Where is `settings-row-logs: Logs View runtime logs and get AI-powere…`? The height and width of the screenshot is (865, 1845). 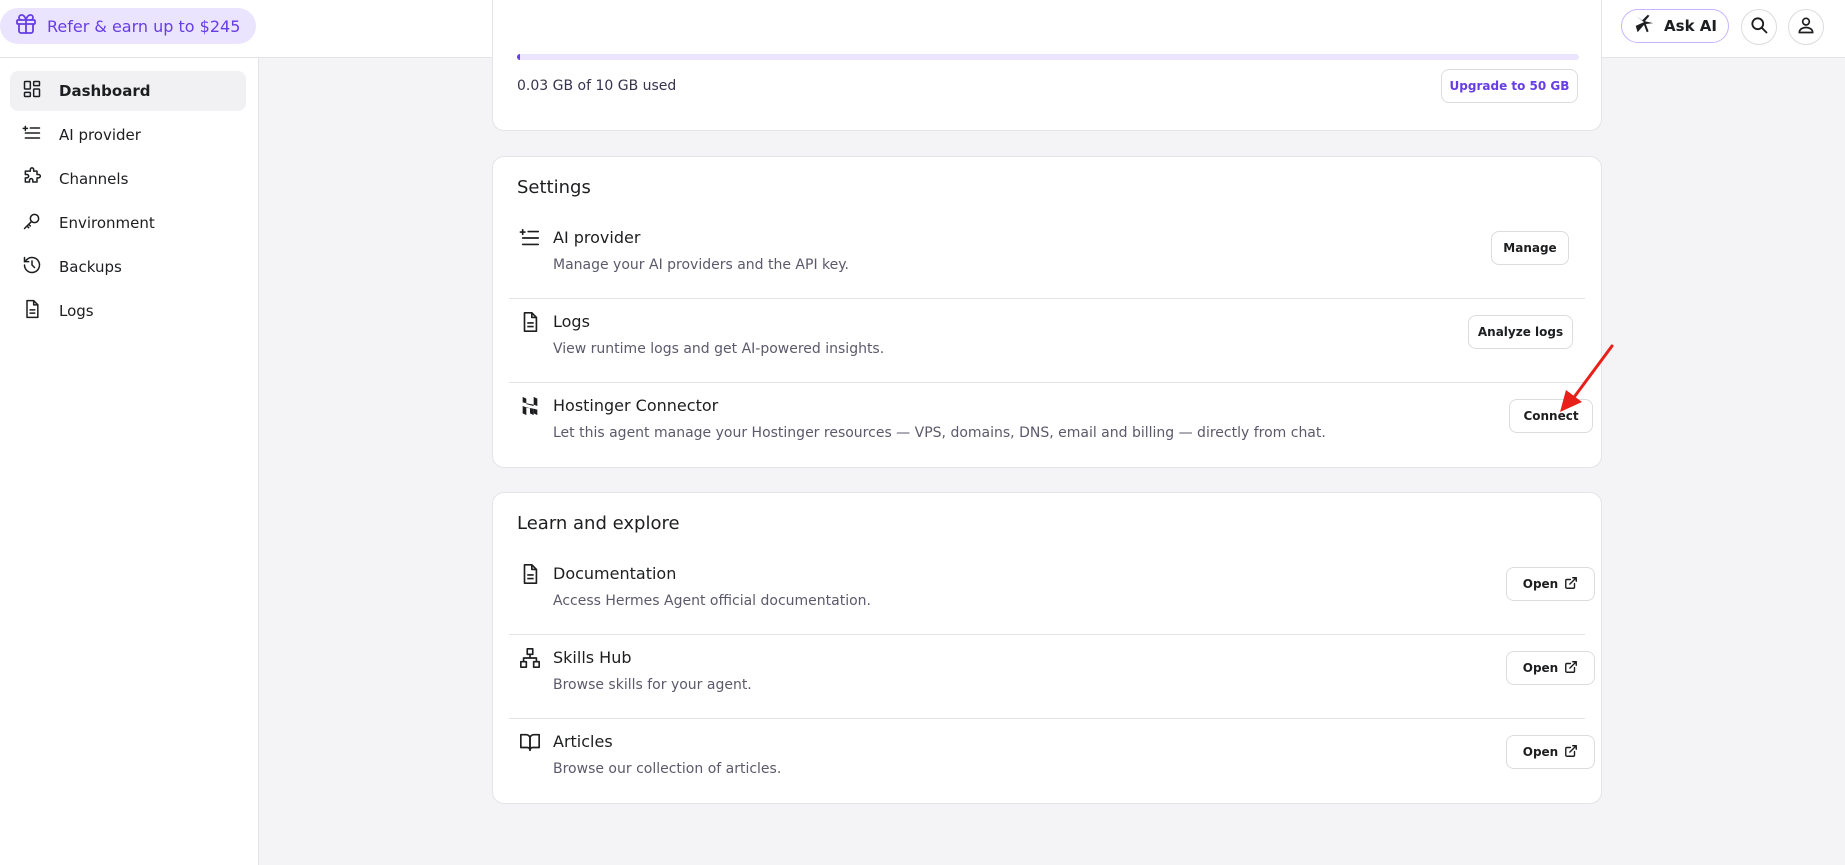
settings-row-logs: Logs View runtime logs and get AI-powere… is located at coordinates (1047, 341).